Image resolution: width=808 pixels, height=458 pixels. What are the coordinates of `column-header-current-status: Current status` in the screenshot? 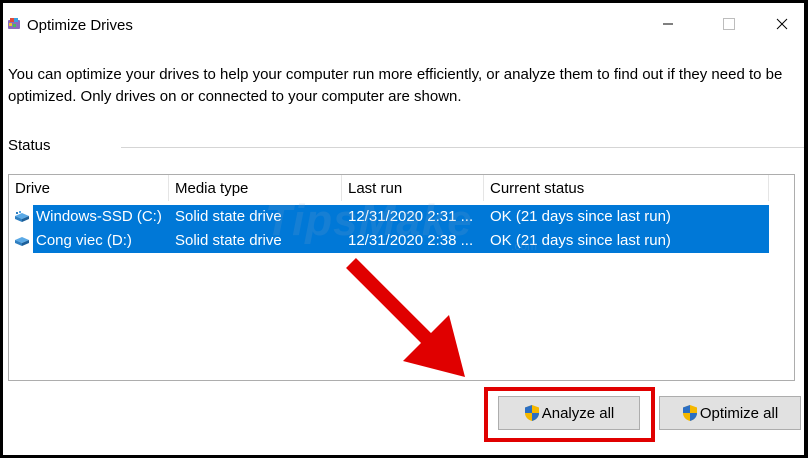 It's located at (626, 188).